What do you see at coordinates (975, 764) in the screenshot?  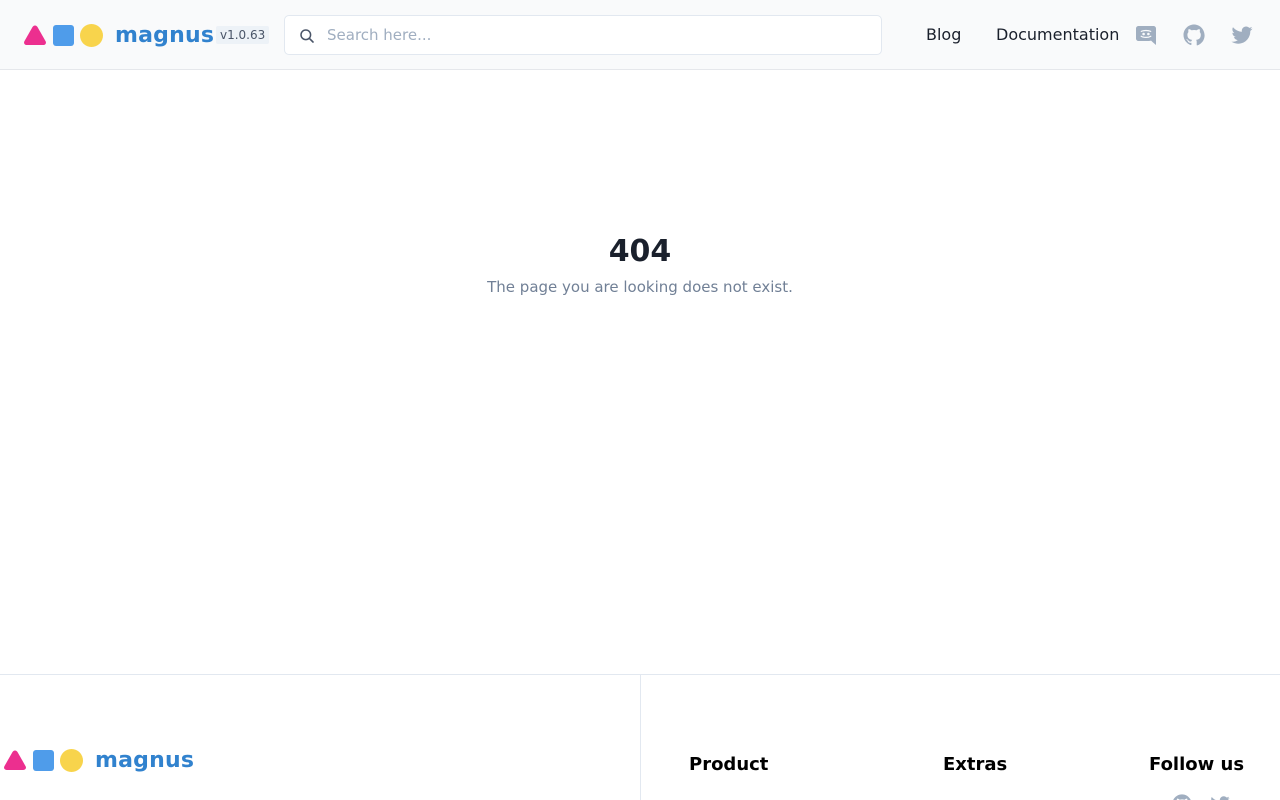 I see `footer-extras-heading: Extras` at bounding box center [975, 764].